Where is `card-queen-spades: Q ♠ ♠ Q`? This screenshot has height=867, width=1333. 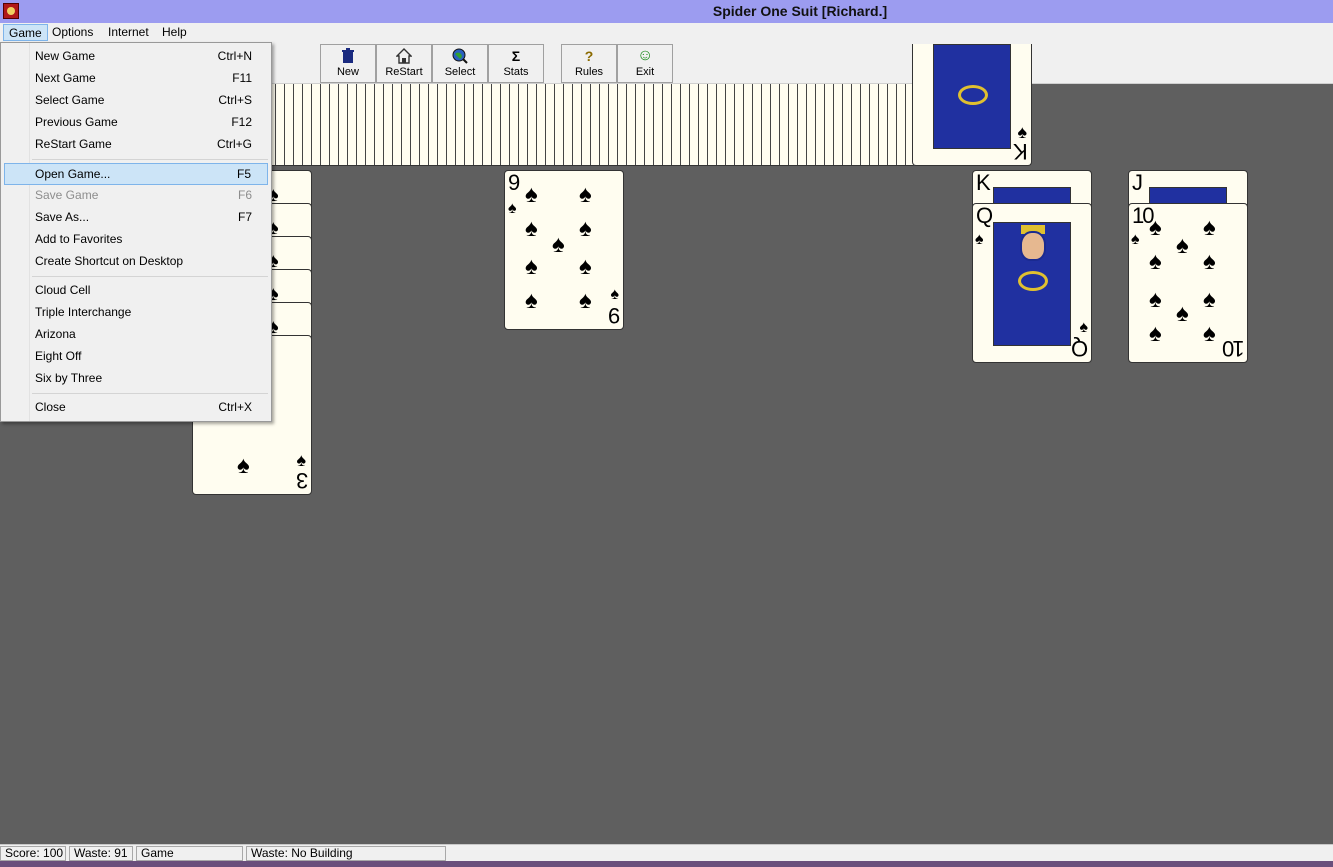
card-queen-spades: Q ♠ ♠ Q is located at coordinates (1032, 283).